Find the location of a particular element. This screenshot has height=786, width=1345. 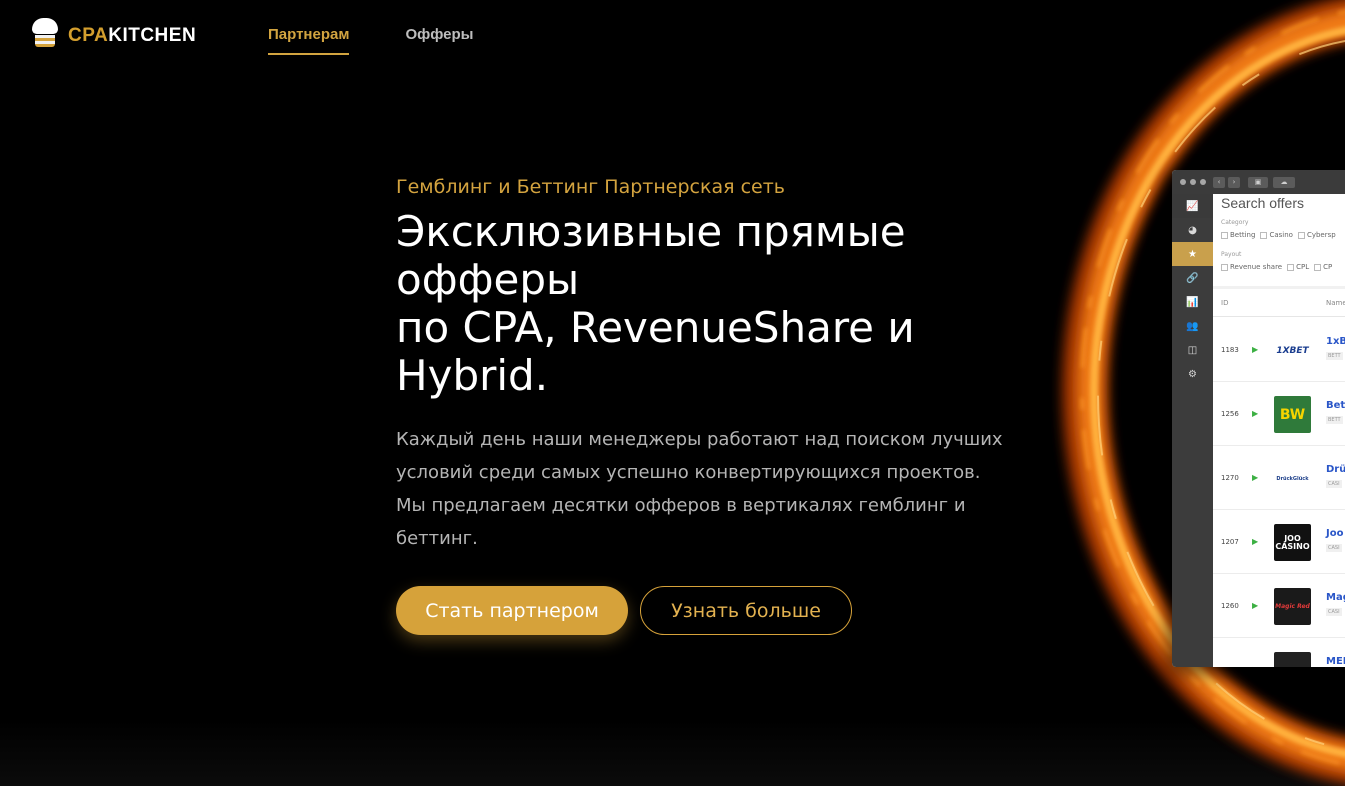

logo-cpa: CPA is located at coordinates (88, 35).